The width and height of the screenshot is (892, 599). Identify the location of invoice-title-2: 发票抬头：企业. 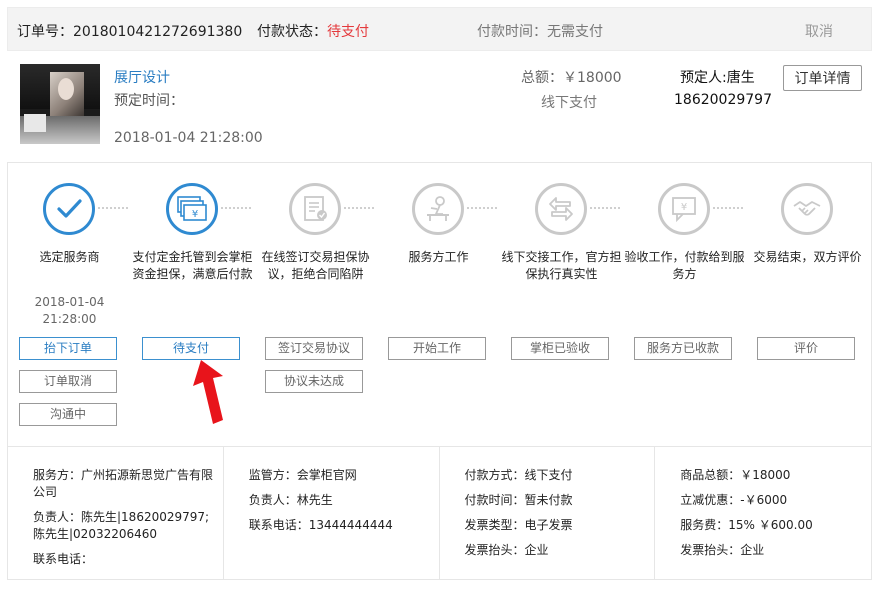
(722, 550).